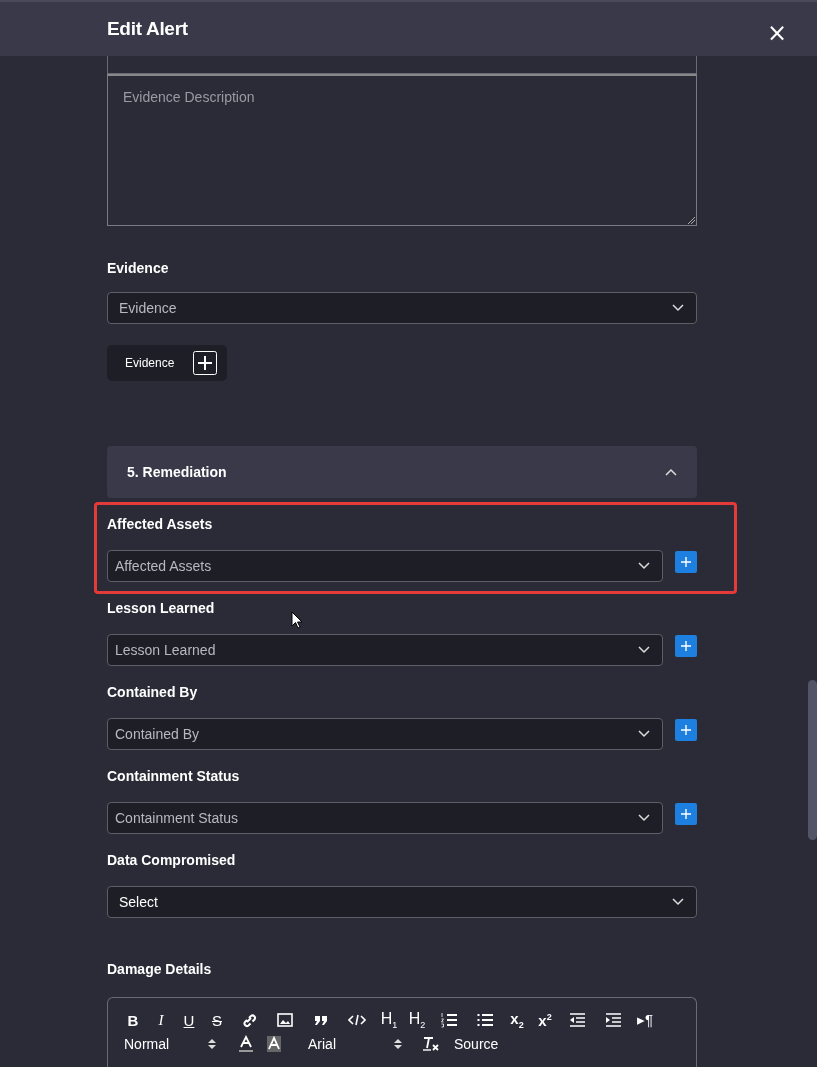  I want to click on scrollbar, so click(812, 760).